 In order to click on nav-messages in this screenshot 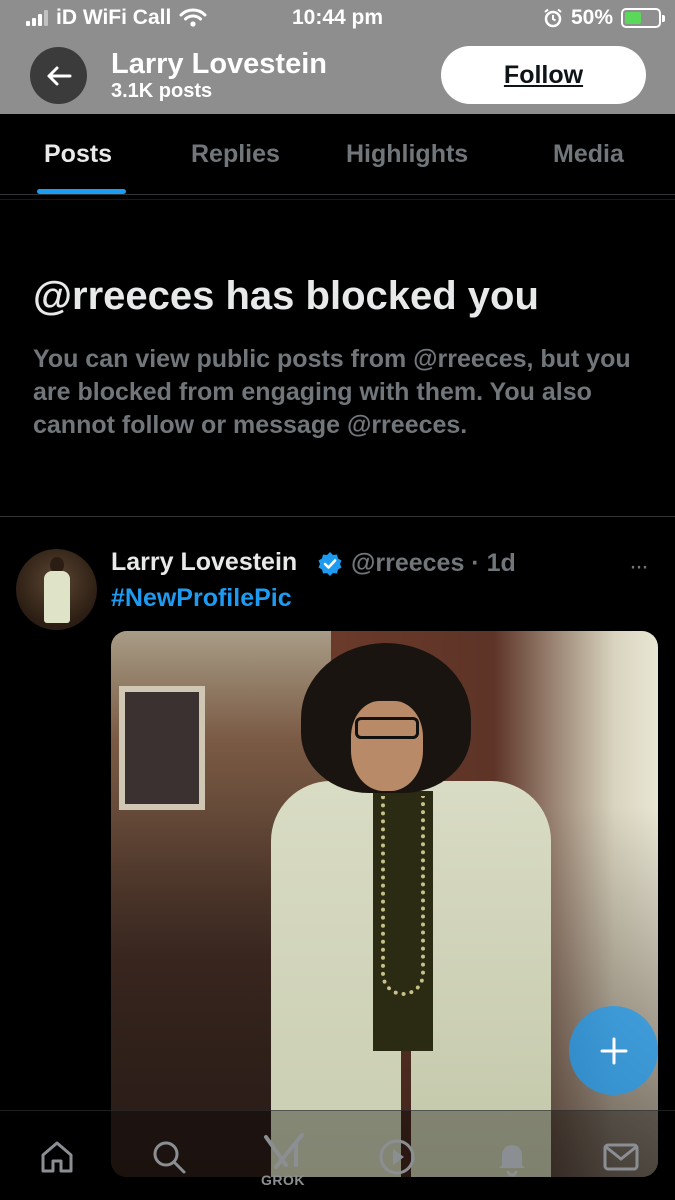, I will do `click(621, 1157)`.